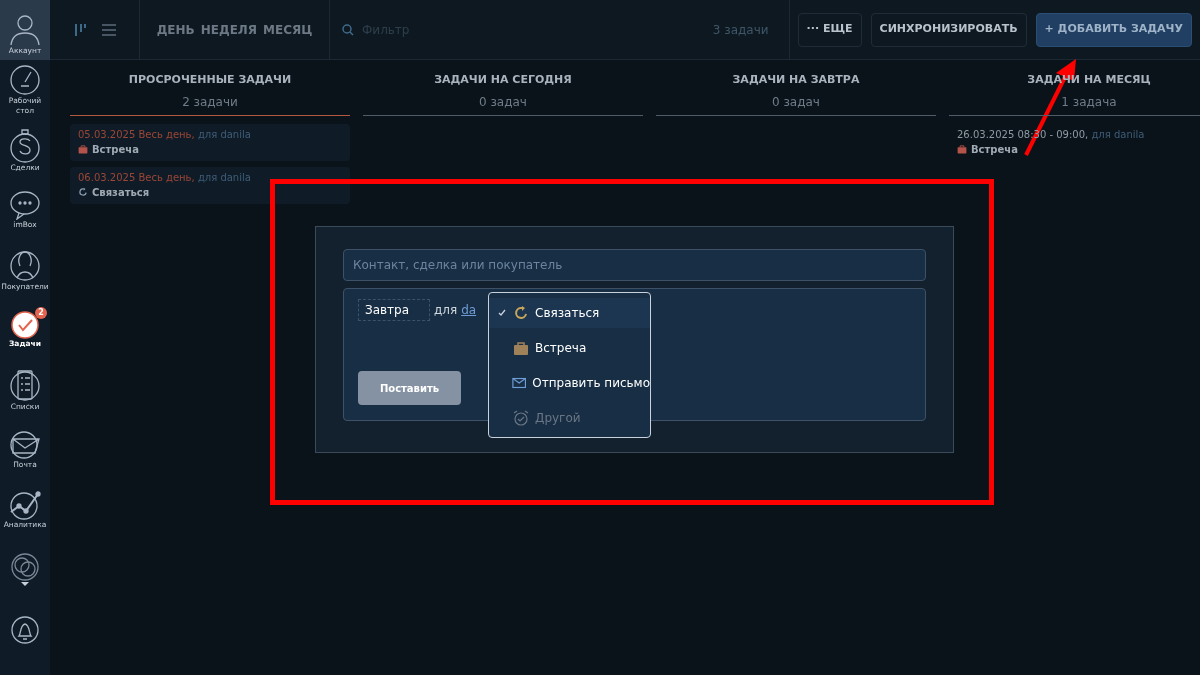  Describe the element at coordinates (210, 142) in the screenshot. I see `task-card: 05.03.2025 Весь день, для danila Встреча` at that location.